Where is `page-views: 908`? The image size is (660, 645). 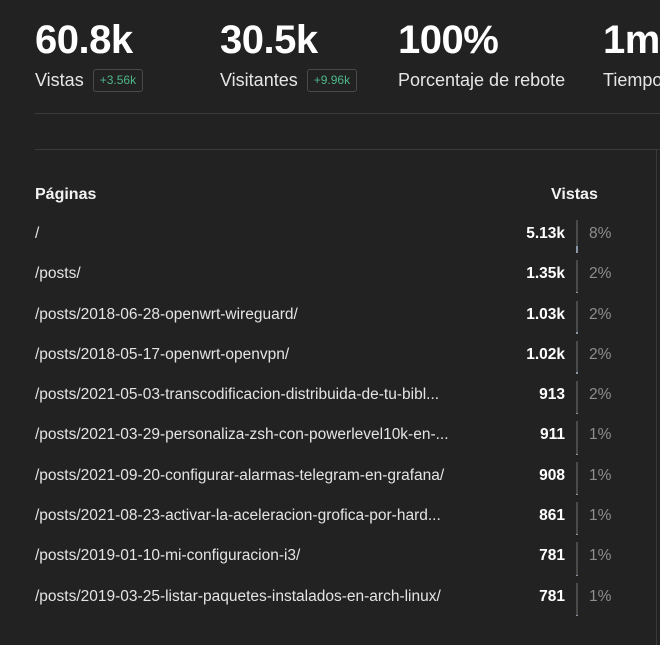
page-views: 908 is located at coordinates (552, 475).